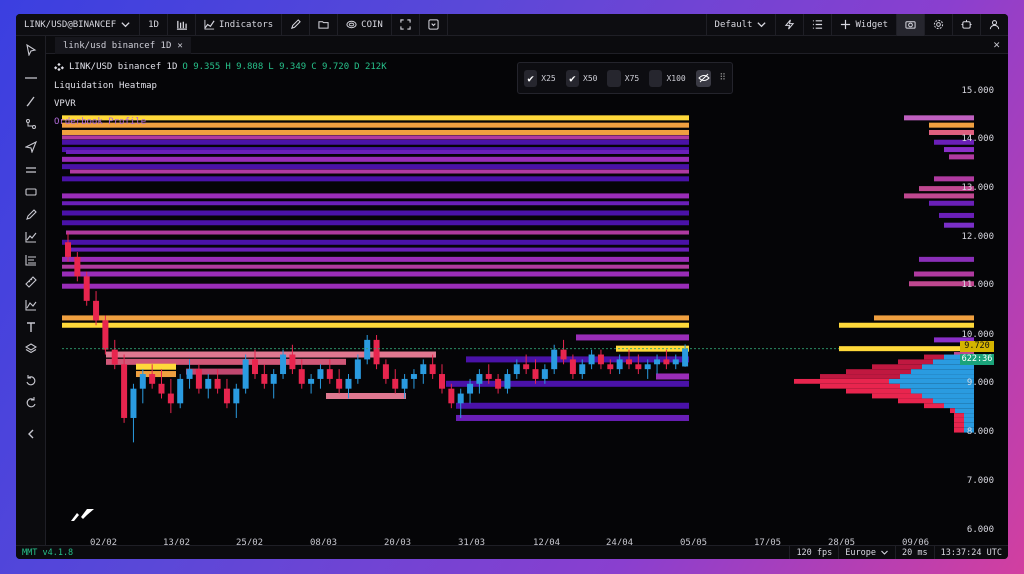 This screenshot has width=1024, height=574. Describe the element at coordinates (324, 25) in the screenshot. I see `folder-button` at that location.